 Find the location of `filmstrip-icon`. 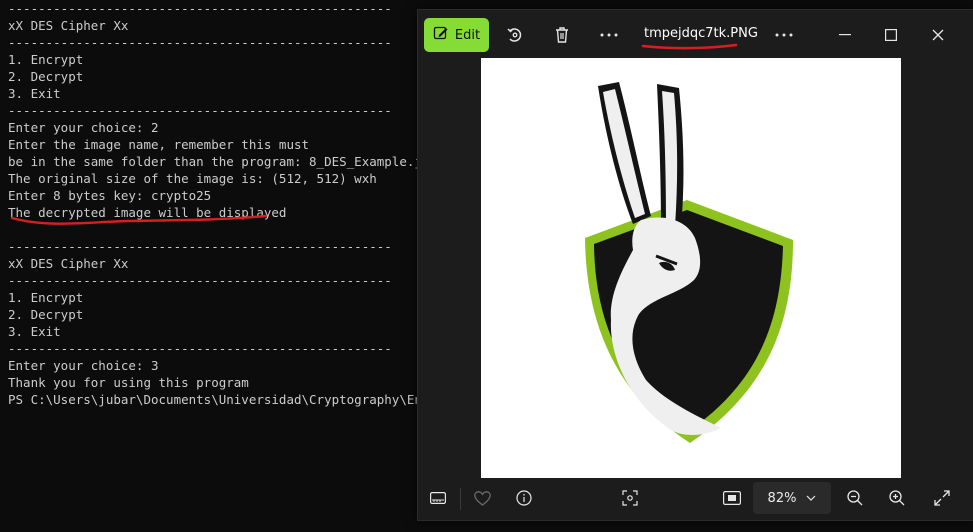

filmstrip-icon is located at coordinates (438, 498).